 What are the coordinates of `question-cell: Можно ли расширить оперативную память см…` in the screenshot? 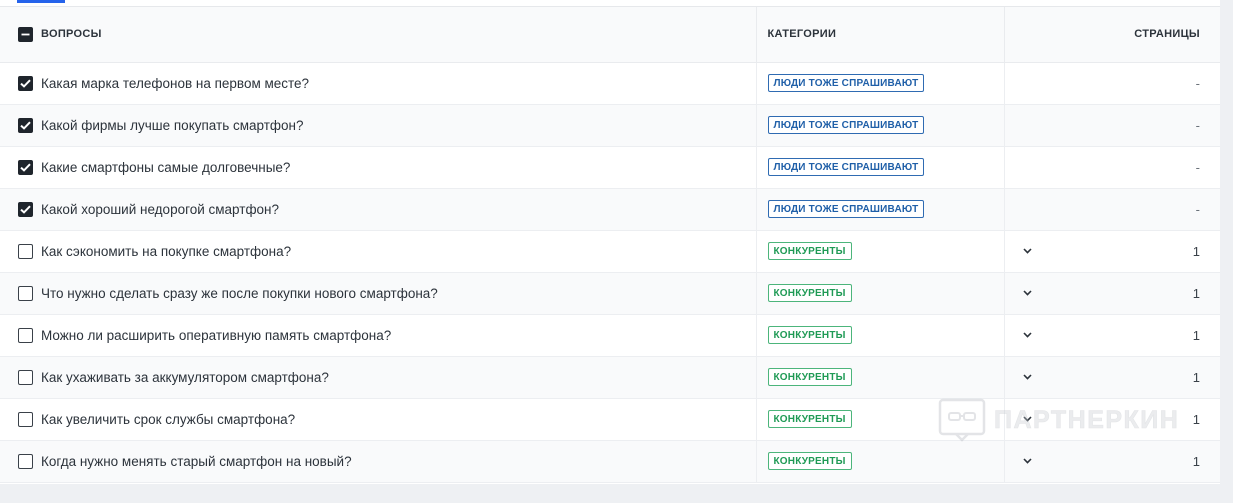 It's located at (378, 335).